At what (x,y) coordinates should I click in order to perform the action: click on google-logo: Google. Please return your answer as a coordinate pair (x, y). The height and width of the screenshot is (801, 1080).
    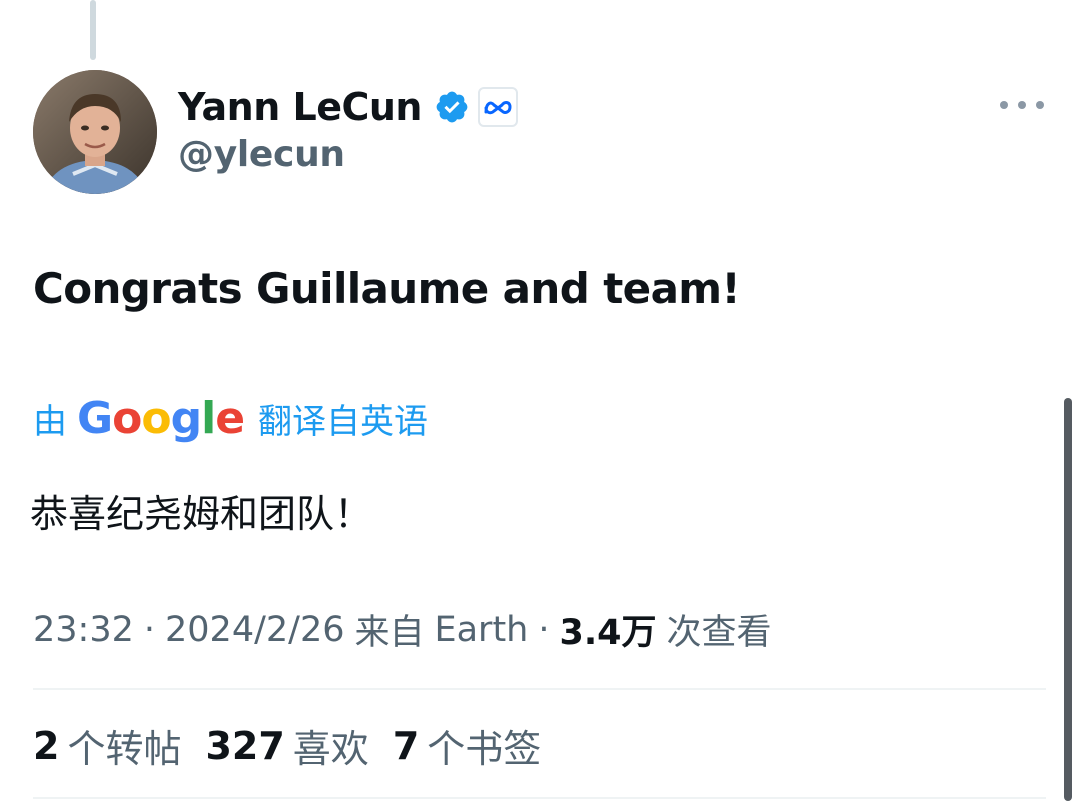
    Looking at the image, I should click on (161, 418).